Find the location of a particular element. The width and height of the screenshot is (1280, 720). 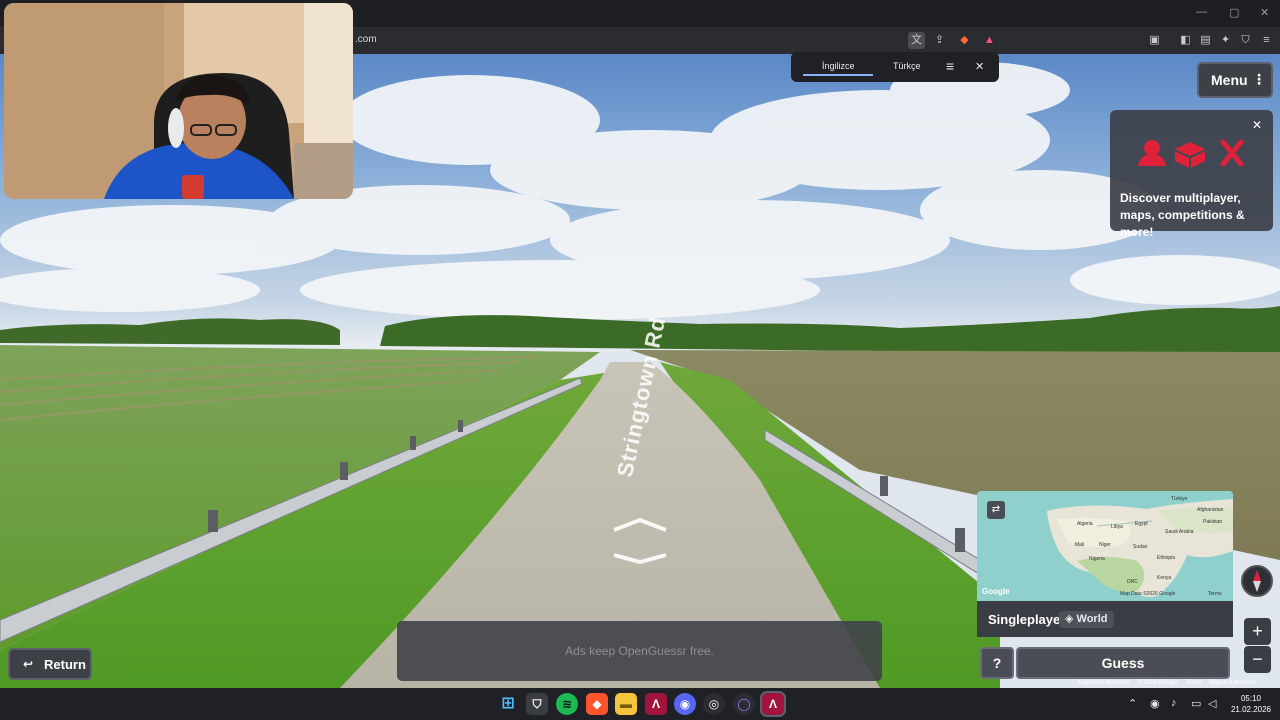

map-settings-icon: ⇄ is located at coordinates (996, 510).